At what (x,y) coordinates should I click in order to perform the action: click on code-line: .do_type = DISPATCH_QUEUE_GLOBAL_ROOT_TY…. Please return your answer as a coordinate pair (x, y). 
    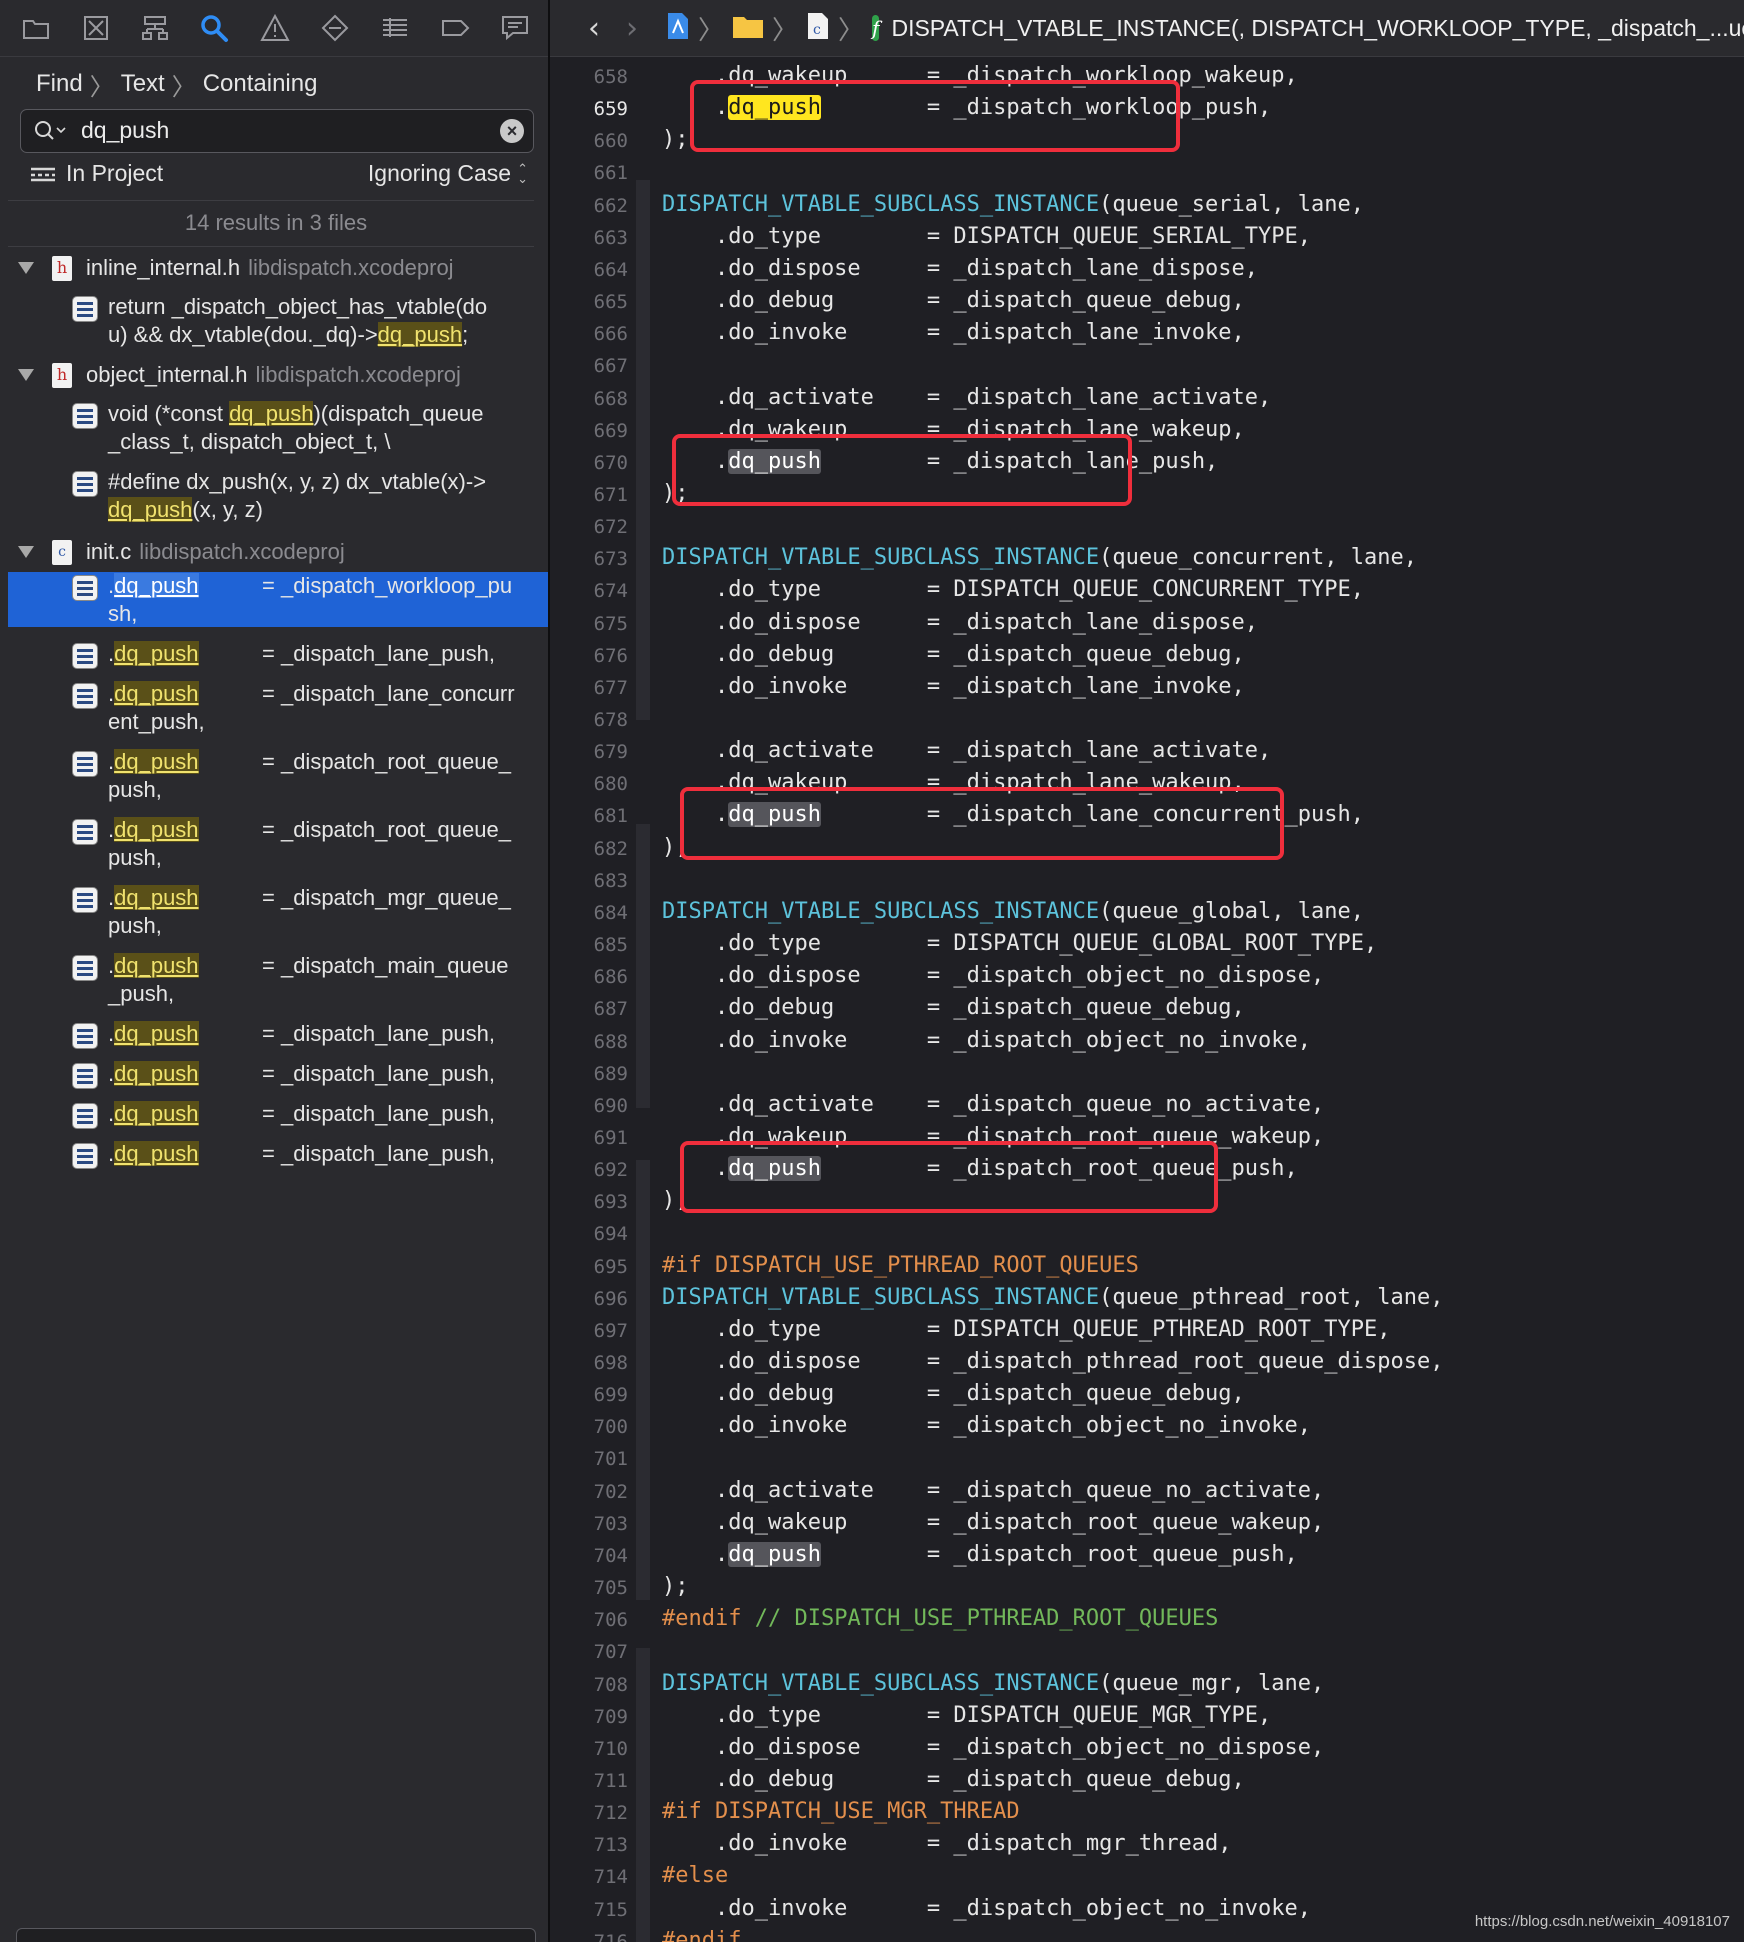
    Looking at the image, I should click on (1019, 944).